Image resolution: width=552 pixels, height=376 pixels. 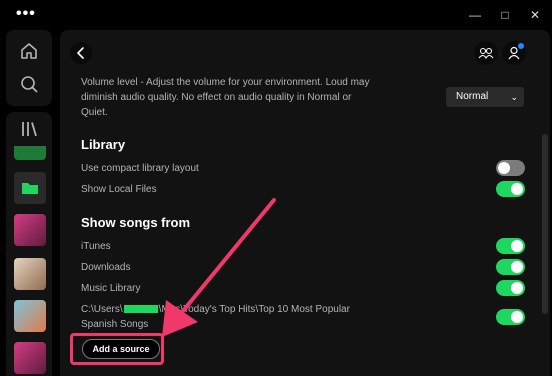 I want to click on source-downloads-label: Downloads, so click(x=106, y=267).